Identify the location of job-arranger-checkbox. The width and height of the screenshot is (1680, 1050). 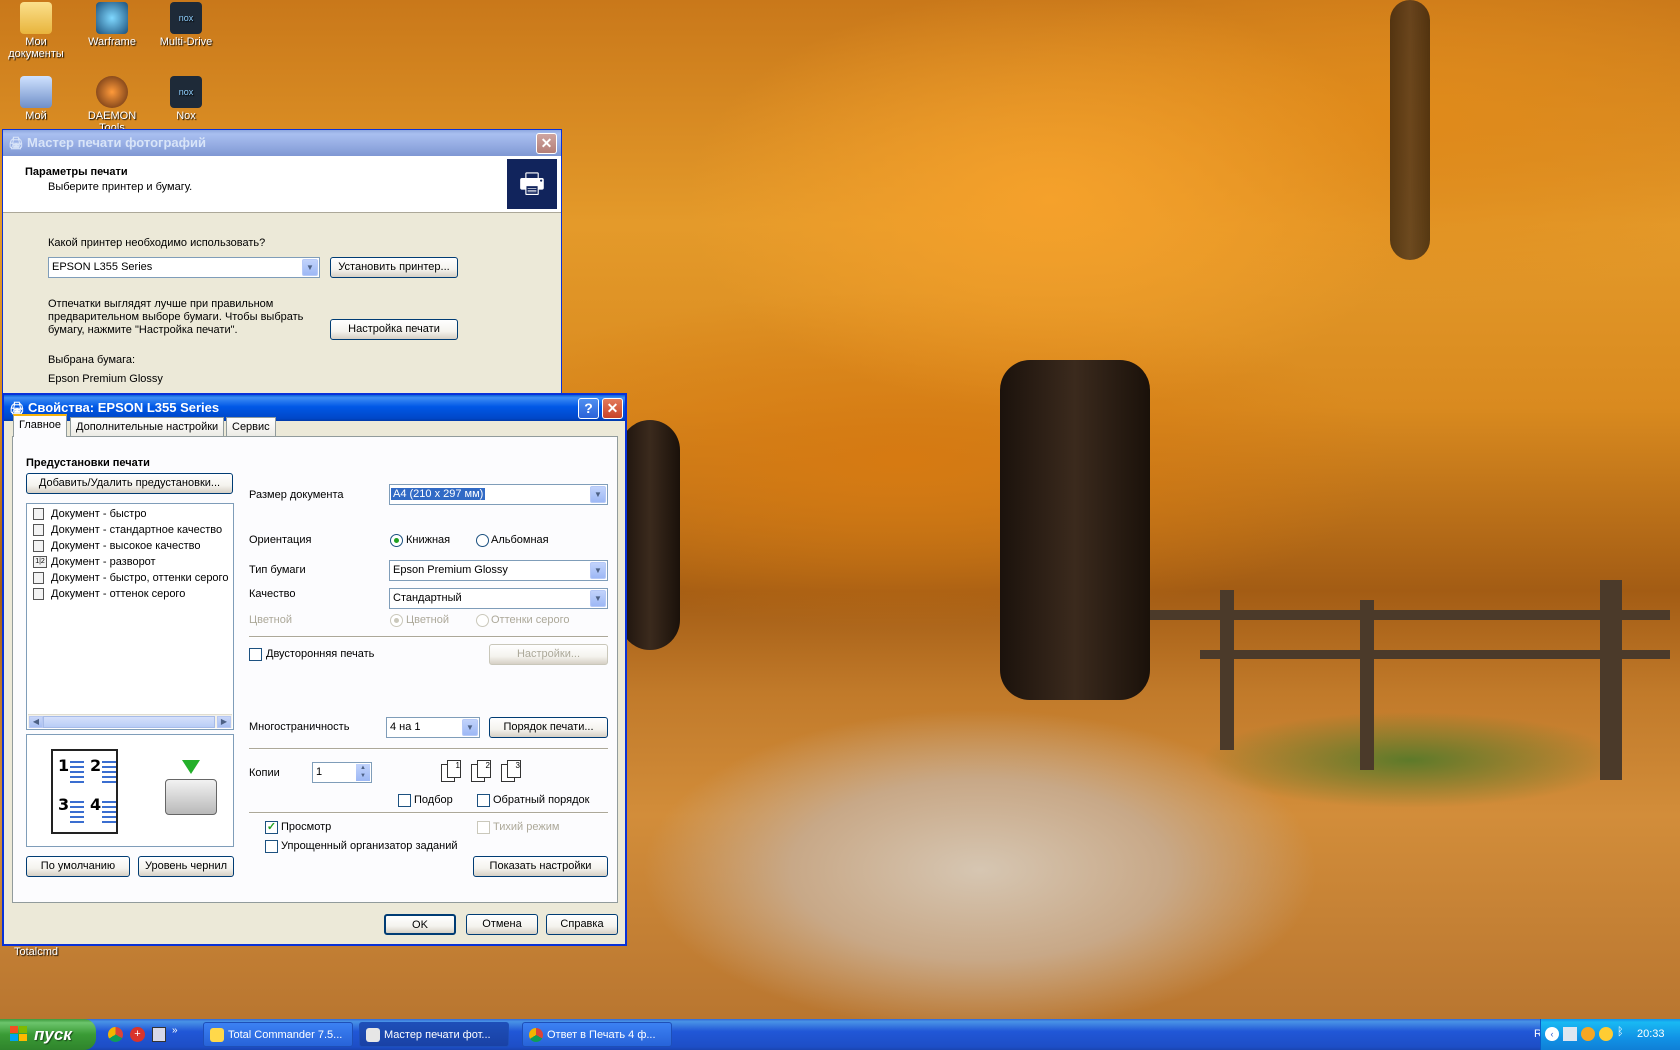
(271, 846).